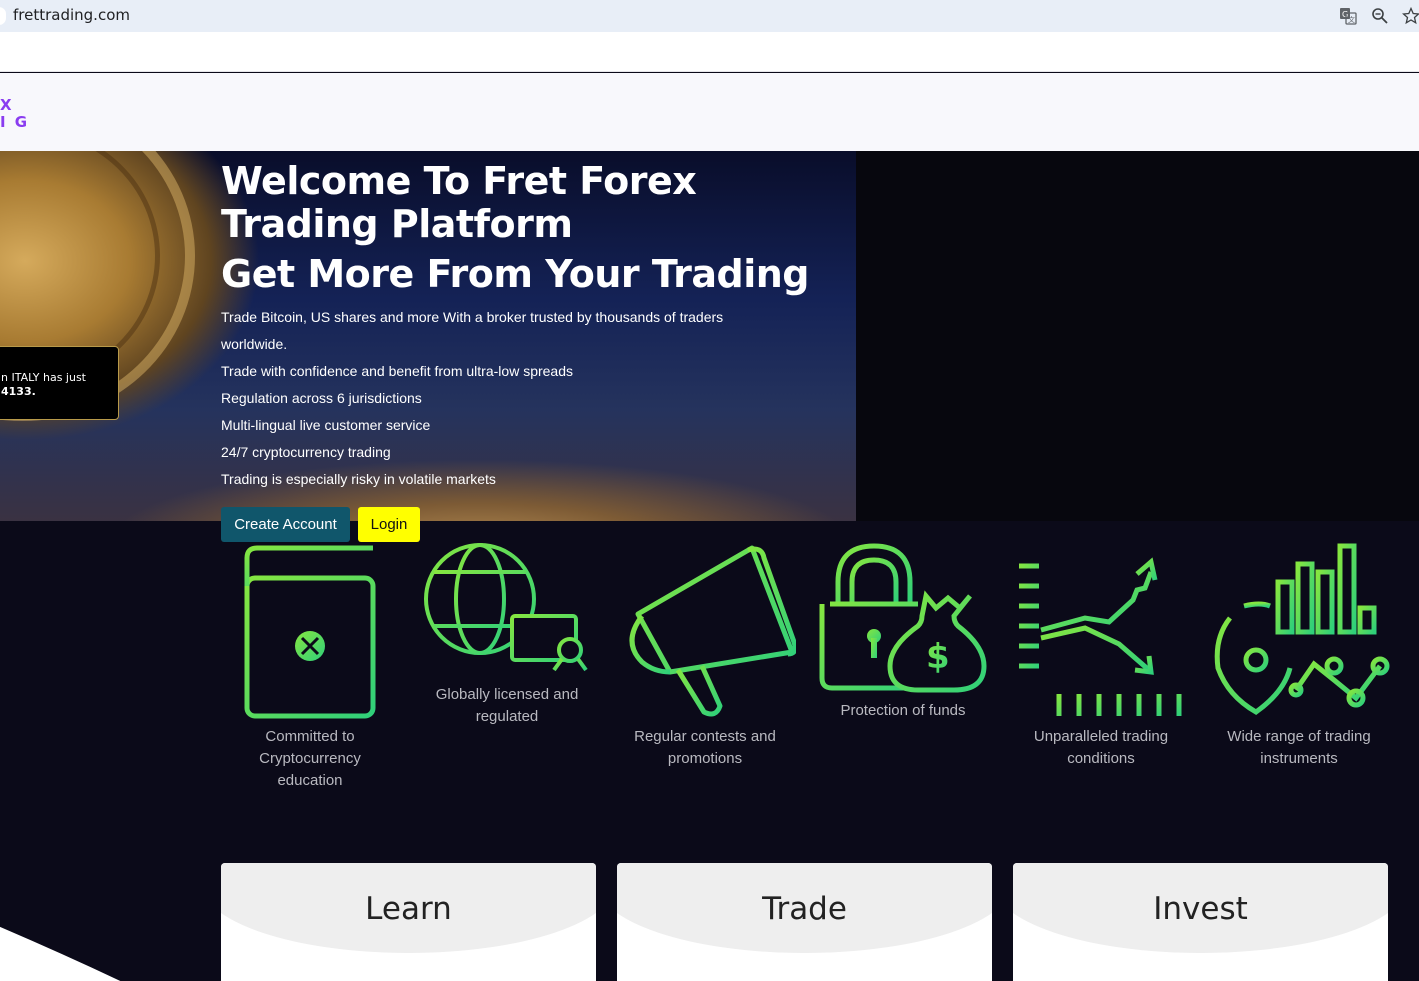  I want to click on lock-money-bag-icon: $, so click(903, 618).